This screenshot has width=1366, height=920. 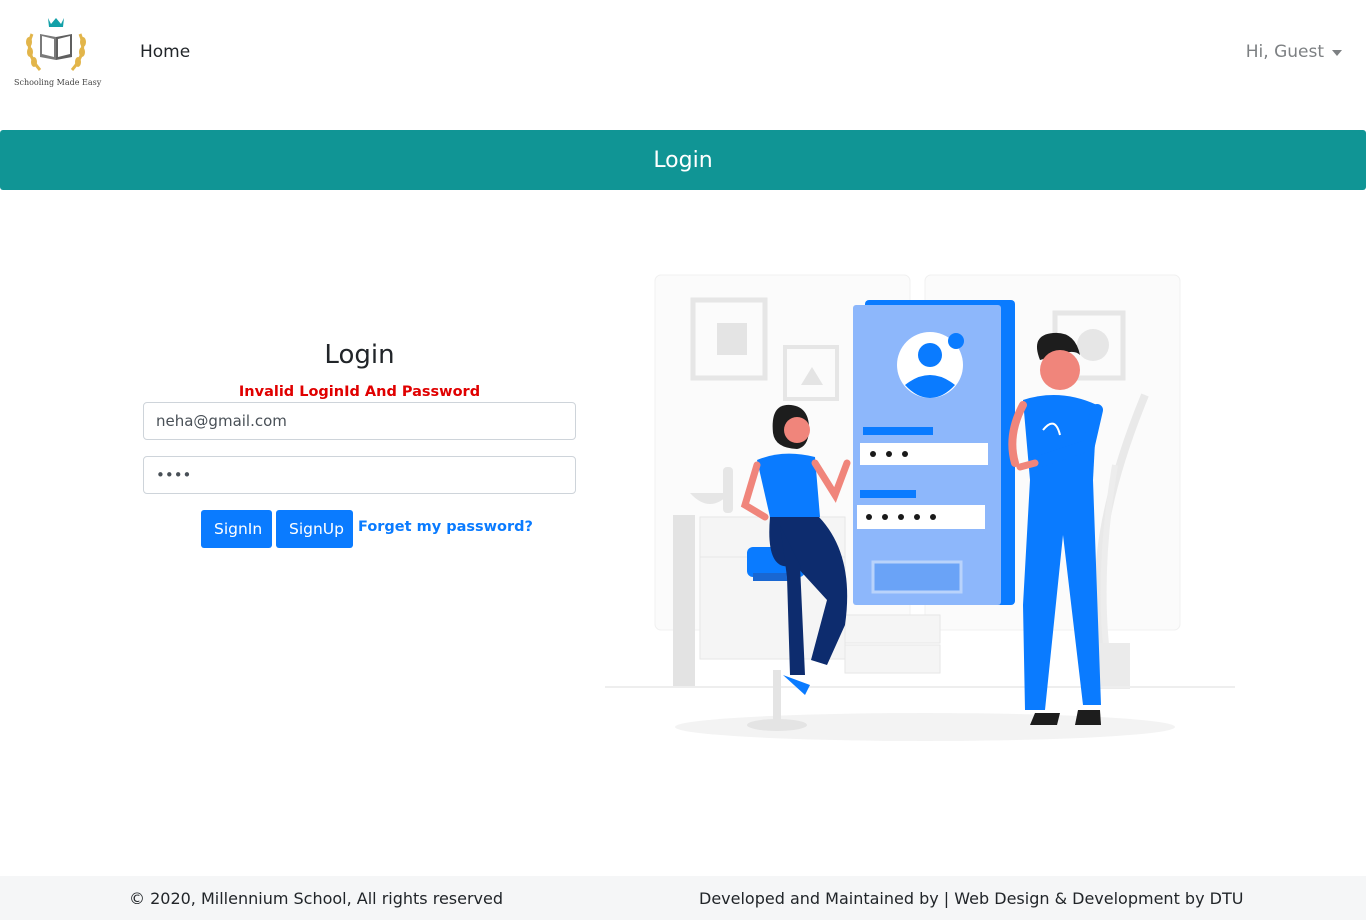 What do you see at coordinates (314, 529) in the screenshot?
I see `signup-button: SignUp` at bounding box center [314, 529].